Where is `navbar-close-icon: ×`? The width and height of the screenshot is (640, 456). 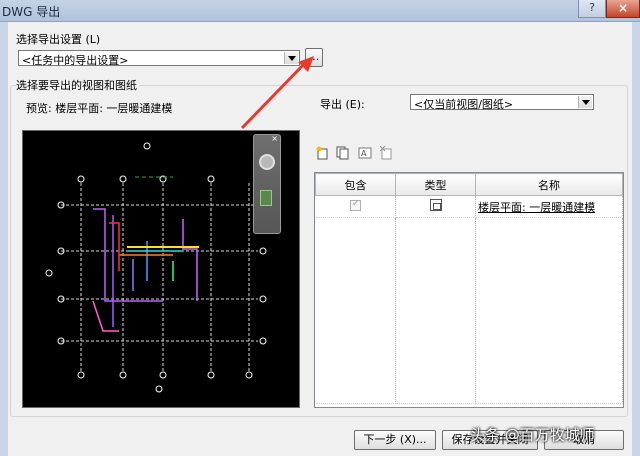 navbar-close-icon: × is located at coordinates (274, 138).